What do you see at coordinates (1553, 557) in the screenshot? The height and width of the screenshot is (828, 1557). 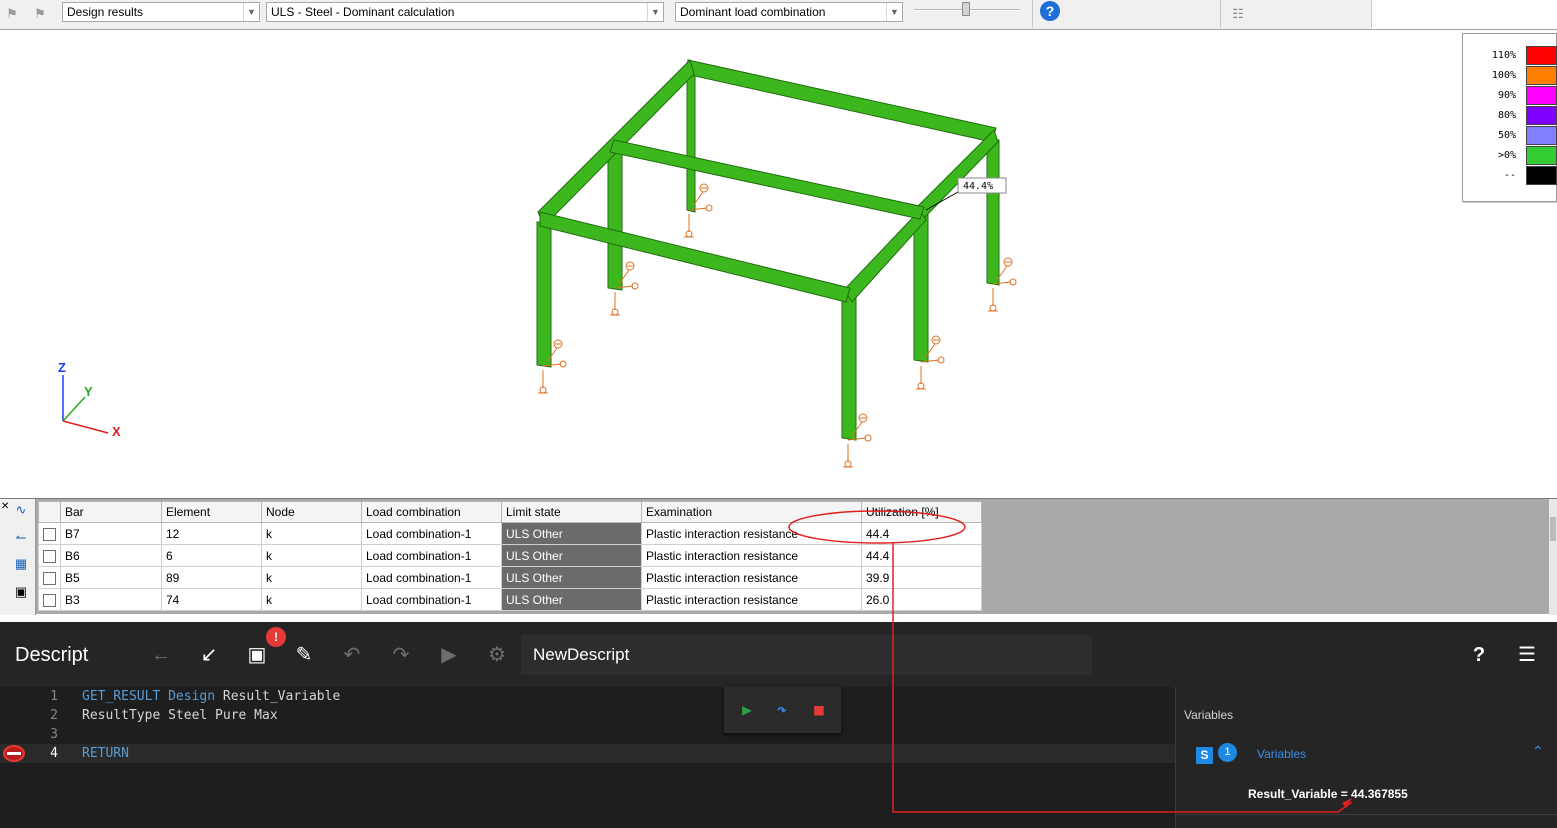 I see `vertical-scrollbar` at bounding box center [1553, 557].